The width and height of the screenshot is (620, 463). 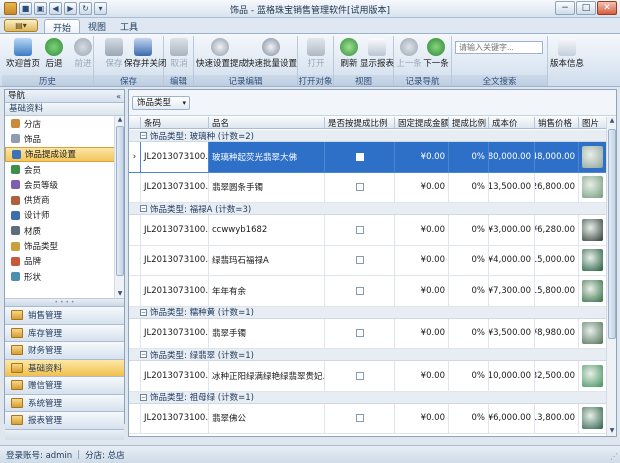 What do you see at coordinates (557, 260) in the screenshot?
I see `price-cell: ¥15,000.00` at bounding box center [557, 260].